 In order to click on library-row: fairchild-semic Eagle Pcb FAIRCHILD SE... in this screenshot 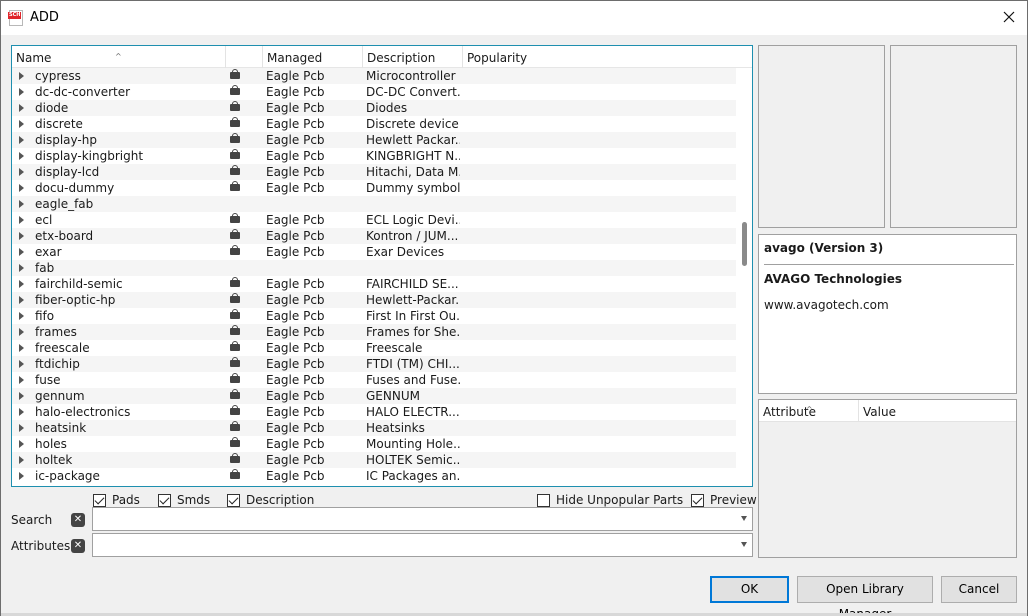, I will do `click(374, 284)`.